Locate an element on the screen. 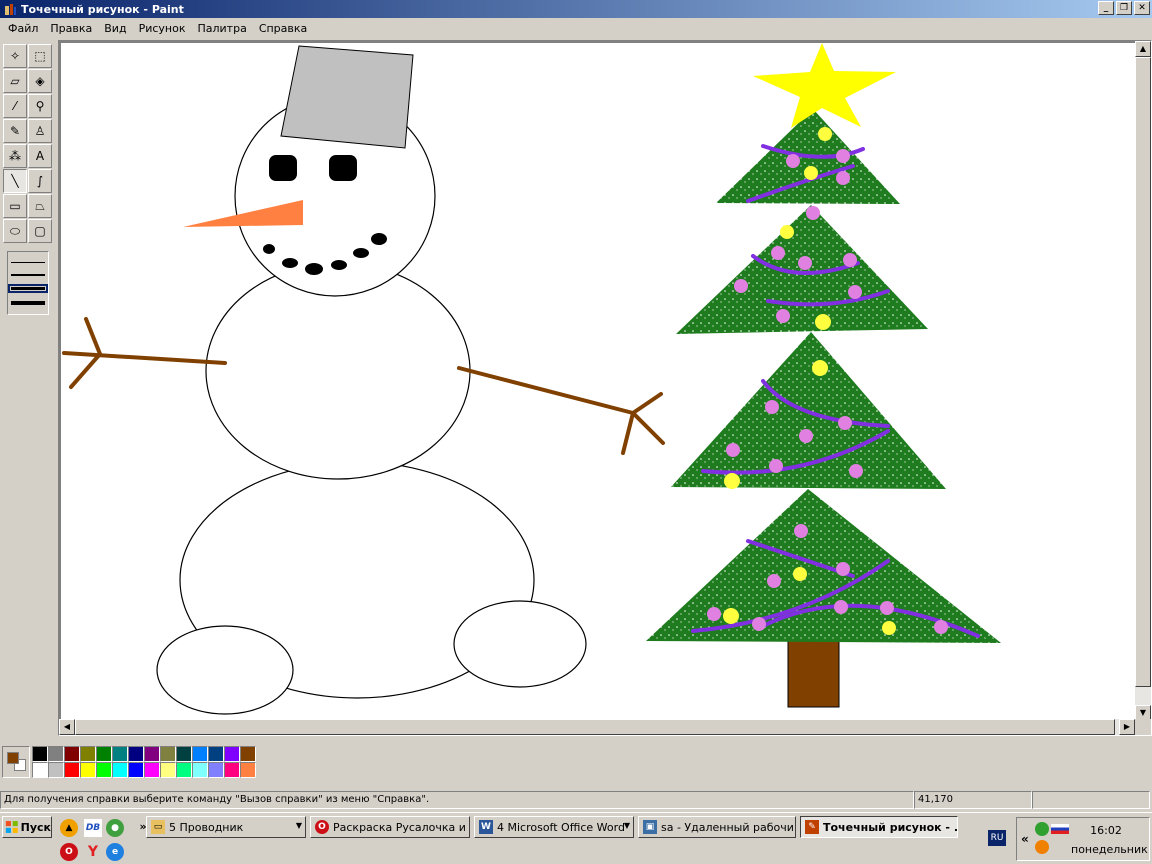 The height and width of the screenshot is (864, 1152). scroll-left-button: ◀ is located at coordinates (67, 727).